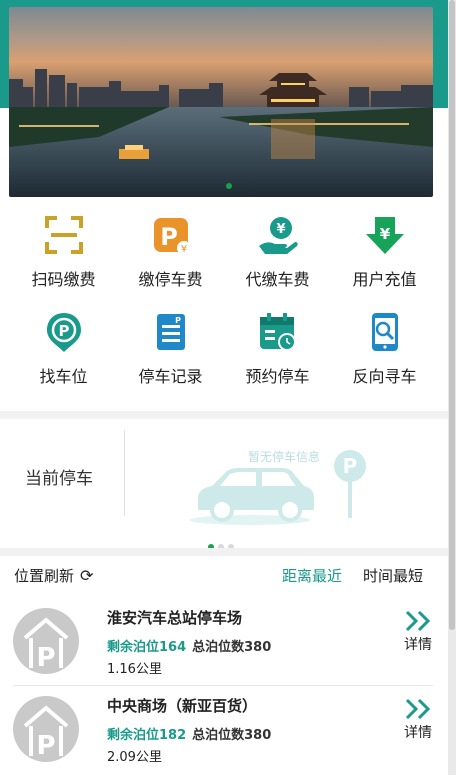 This screenshot has width=456, height=775. Describe the element at coordinates (182, 706) in the screenshot. I see `parking-lot-name: 中央商场（新亚百货）` at that location.